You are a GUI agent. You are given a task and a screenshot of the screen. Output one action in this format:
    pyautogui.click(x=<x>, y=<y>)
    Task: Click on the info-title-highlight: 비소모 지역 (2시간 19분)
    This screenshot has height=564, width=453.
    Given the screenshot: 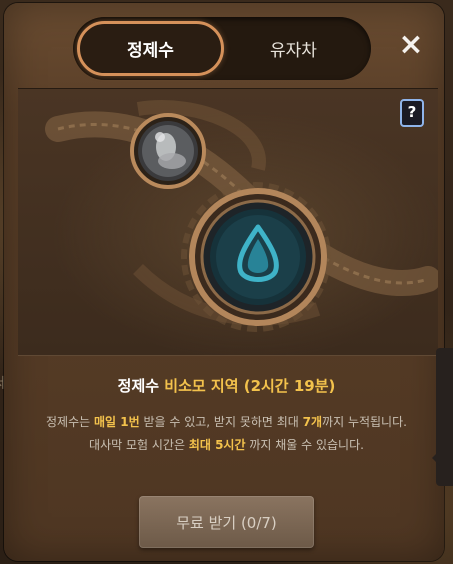 What is the action you would take?
    pyautogui.click(x=250, y=386)
    